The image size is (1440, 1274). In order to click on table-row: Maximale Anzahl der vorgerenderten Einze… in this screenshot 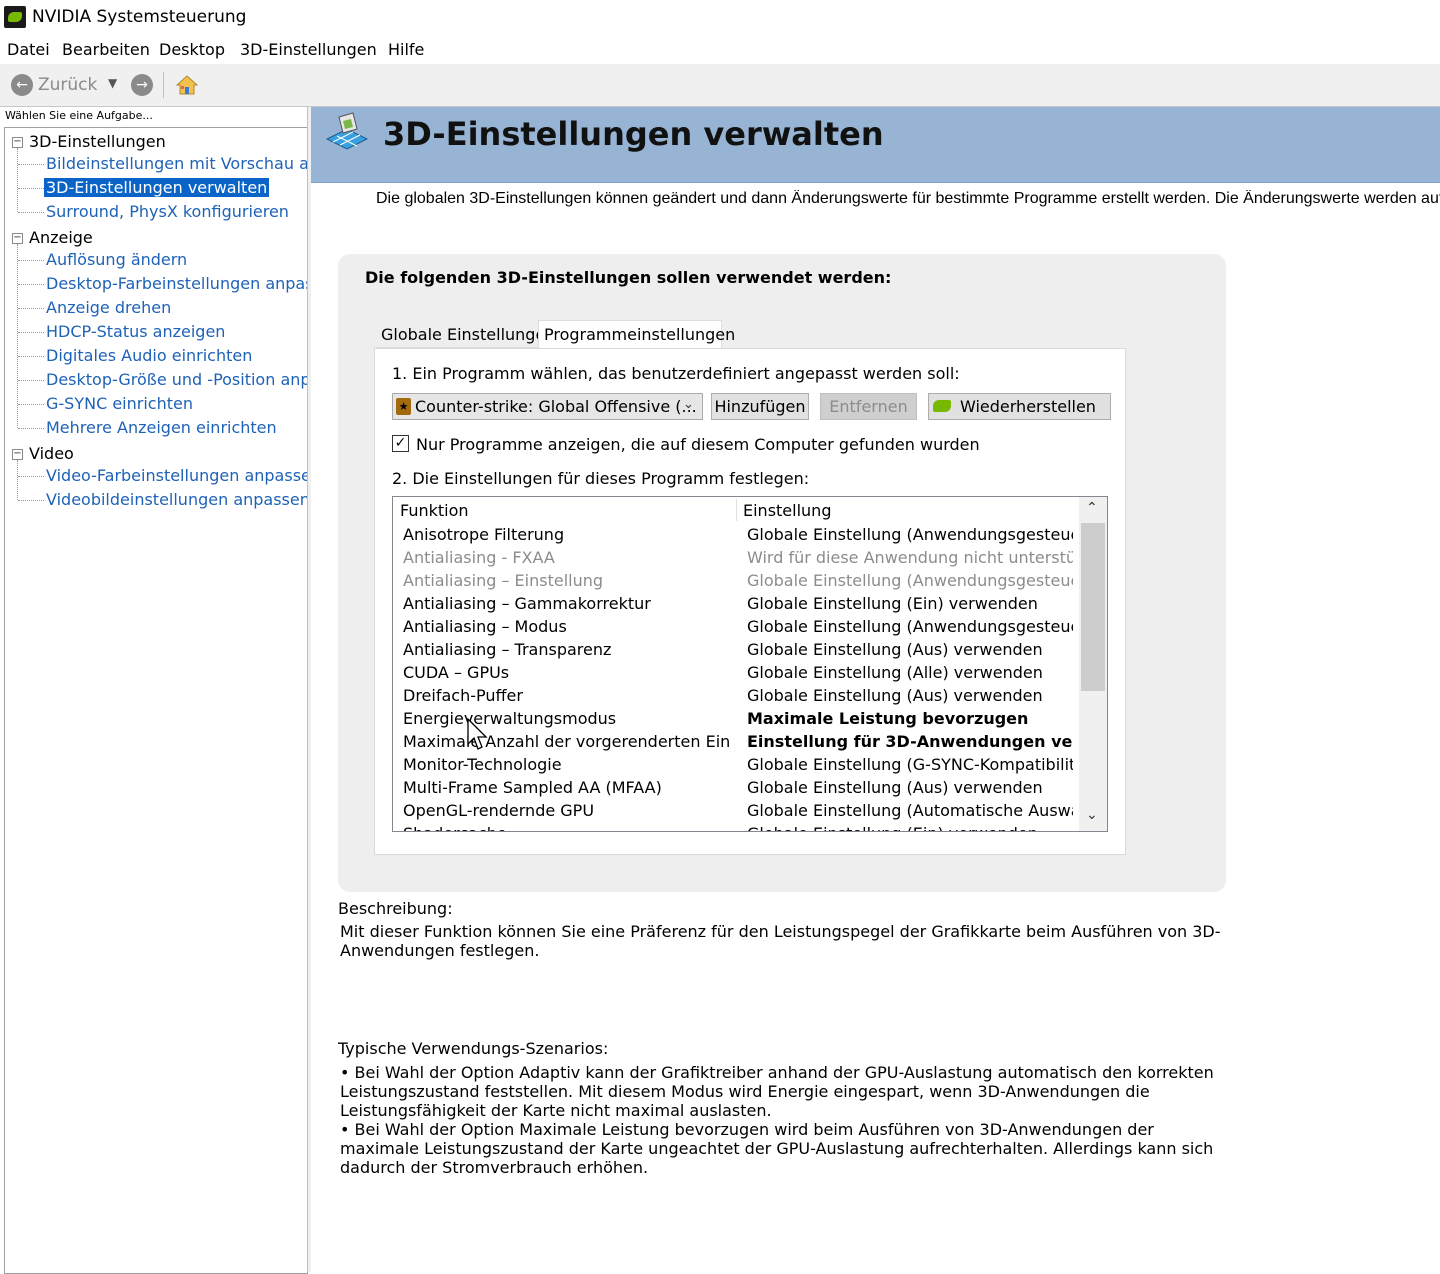, I will do `click(736, 741)`.